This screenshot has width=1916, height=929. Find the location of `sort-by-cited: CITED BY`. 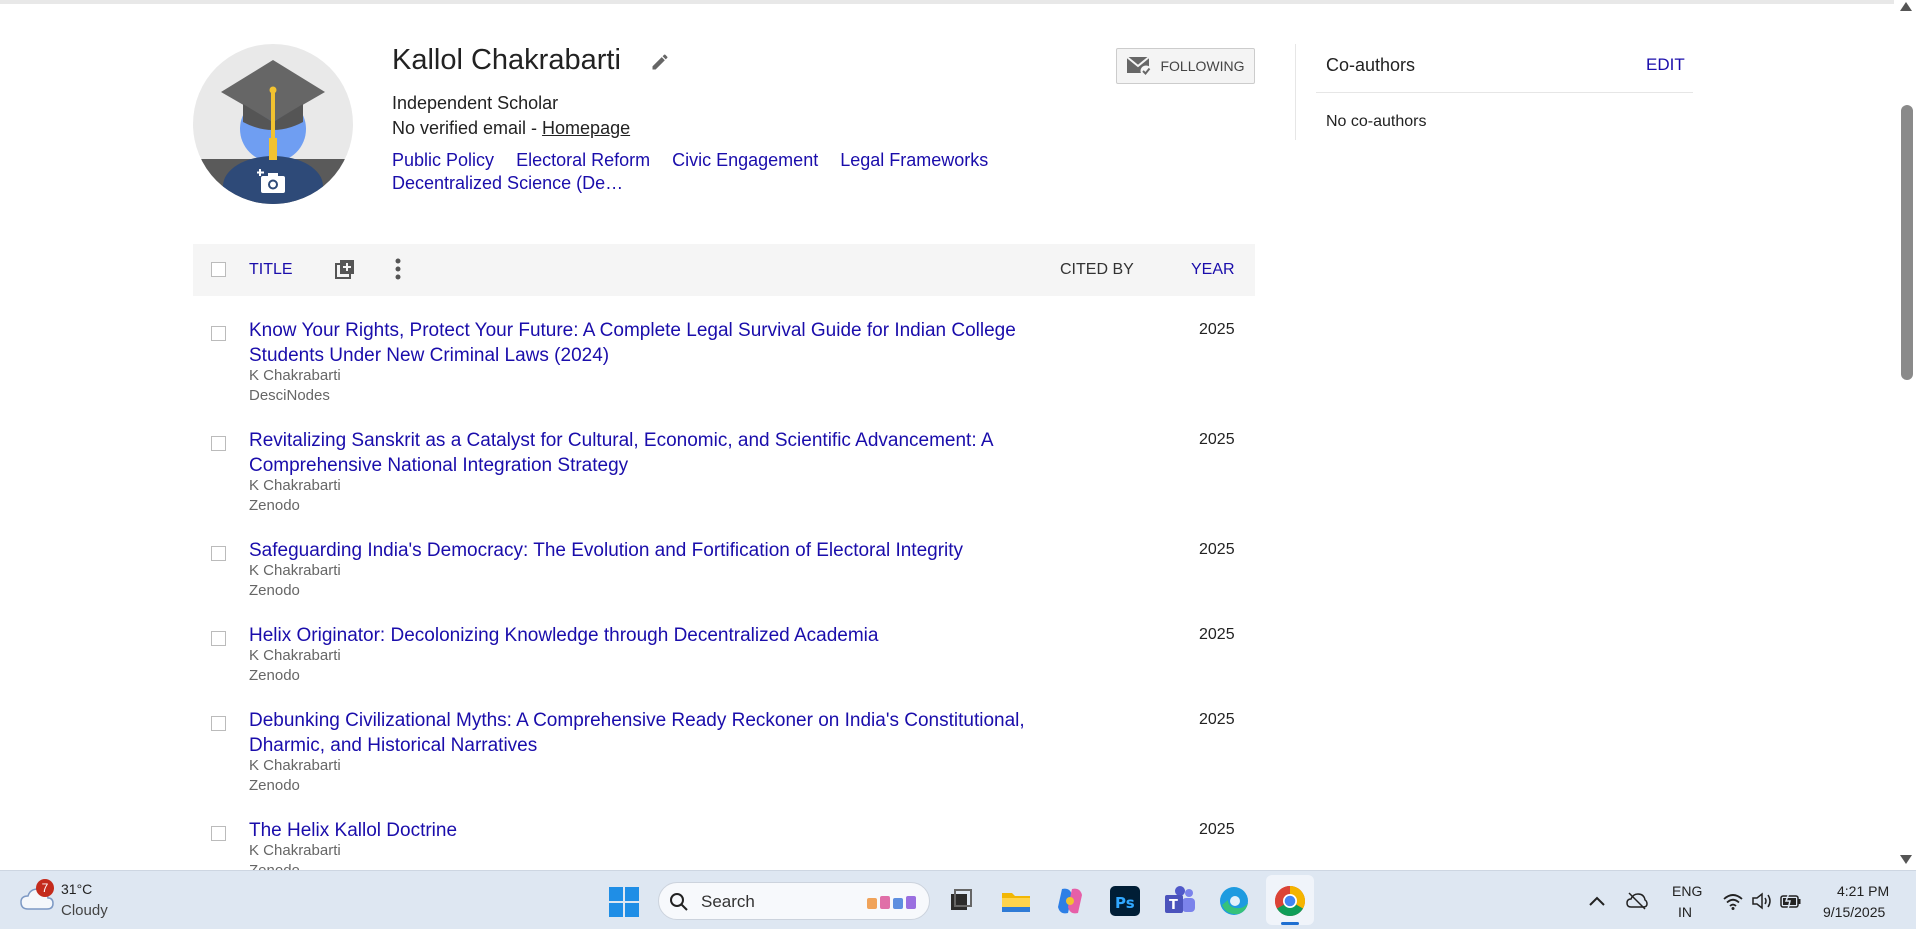

sort-by-cited: CITED BY is located at coordinates (1097, 270).